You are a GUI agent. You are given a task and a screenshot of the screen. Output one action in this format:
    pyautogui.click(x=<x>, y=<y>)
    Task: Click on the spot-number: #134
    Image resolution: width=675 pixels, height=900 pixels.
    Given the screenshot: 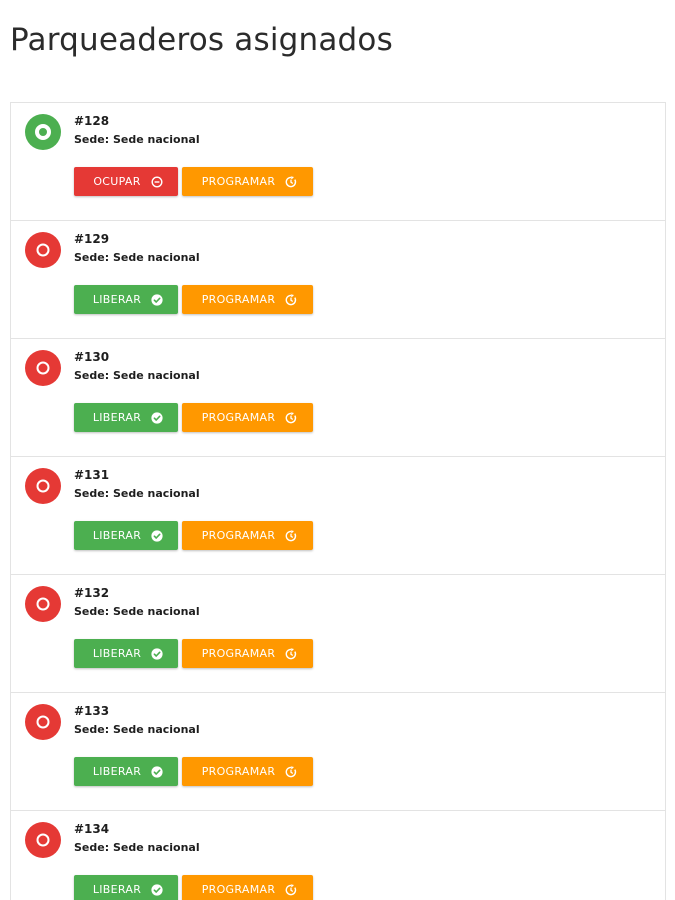 What is the action you would take?
    pyautogui.click(x=92, y=829)
    